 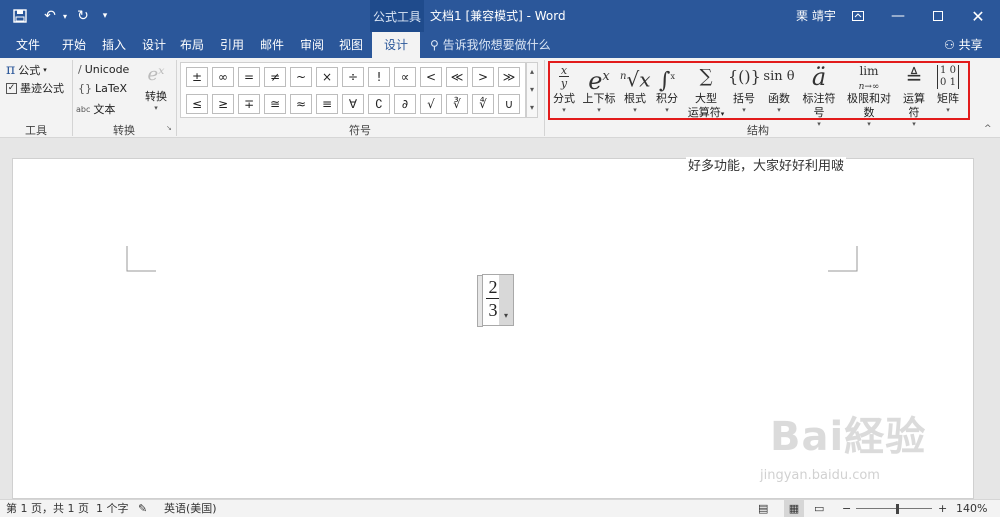 What do you see at coordinates (431, 104) in the screenshot?
I see `symbol-button: √` at bounding box center [431, 104].